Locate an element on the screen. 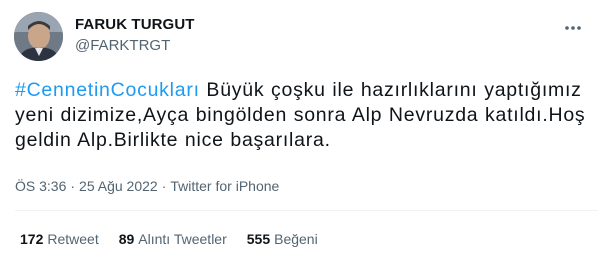  hashtag-link: #CennetinCocukları is located at coordinates (107, 90).